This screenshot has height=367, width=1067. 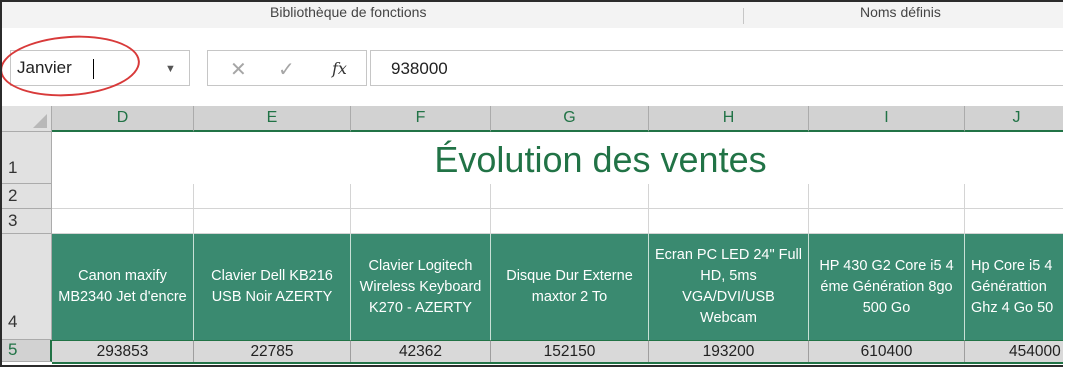 What do you see at coordinates (729, 119) in the screenshot?
I see `column-header-h: H` at bounding box center [729, 119].